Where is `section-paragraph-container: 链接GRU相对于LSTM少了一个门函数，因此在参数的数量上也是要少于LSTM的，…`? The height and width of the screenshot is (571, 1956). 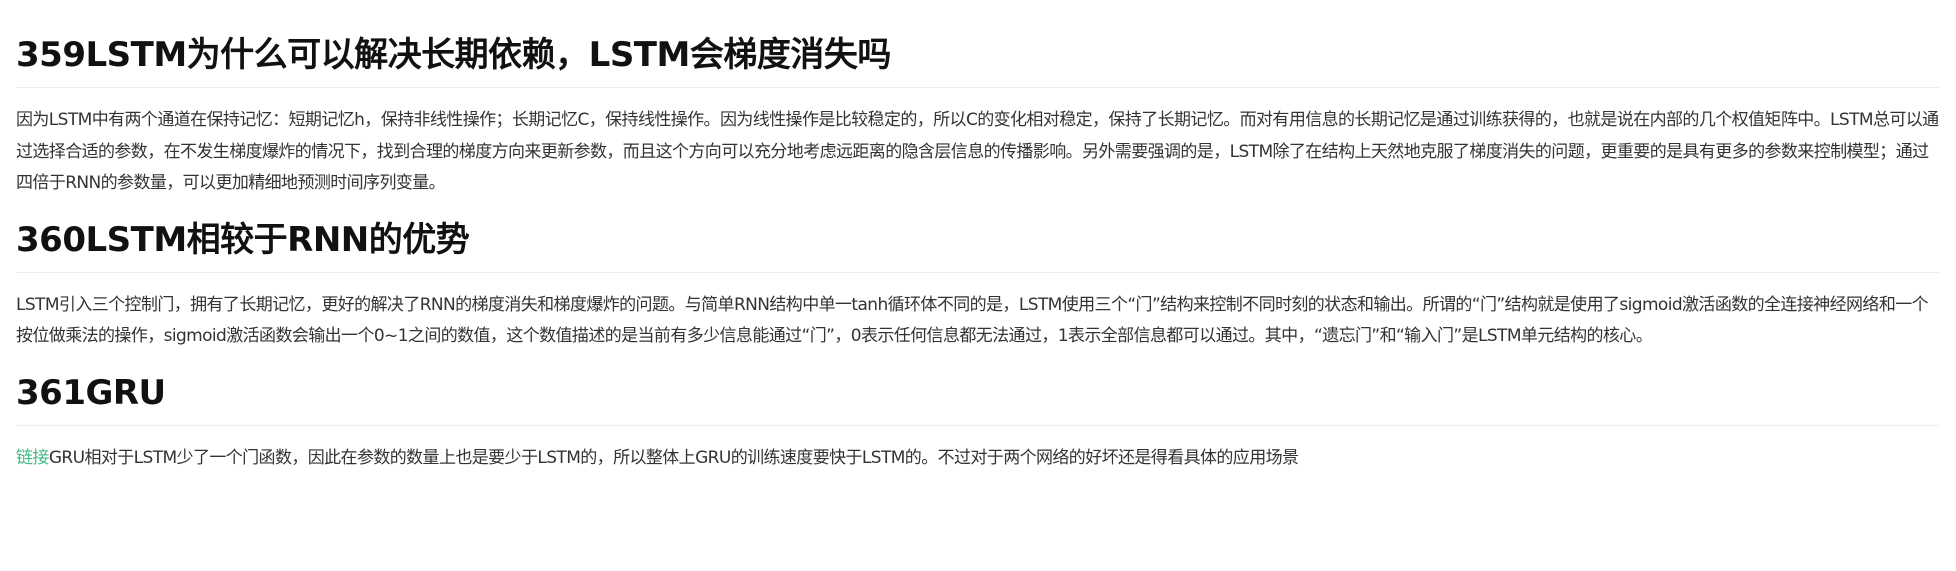 section-paragraph-container: 链接GRU相对于LSTM少了一个门函数，因此在参数的数量上也是要少于LSTM的，… is located at coordinates (978, 450).